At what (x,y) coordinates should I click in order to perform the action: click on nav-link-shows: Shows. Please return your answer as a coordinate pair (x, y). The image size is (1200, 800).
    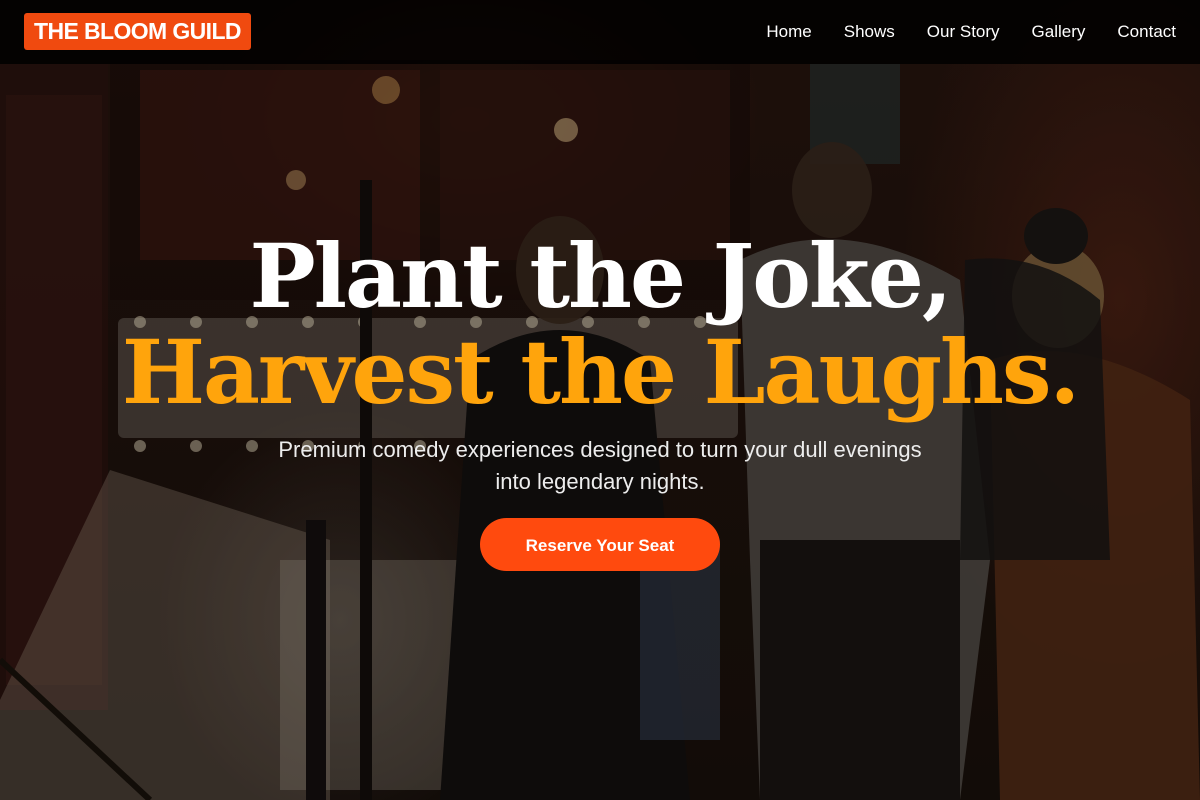
    Looking at the image, I should click on (869, 32).